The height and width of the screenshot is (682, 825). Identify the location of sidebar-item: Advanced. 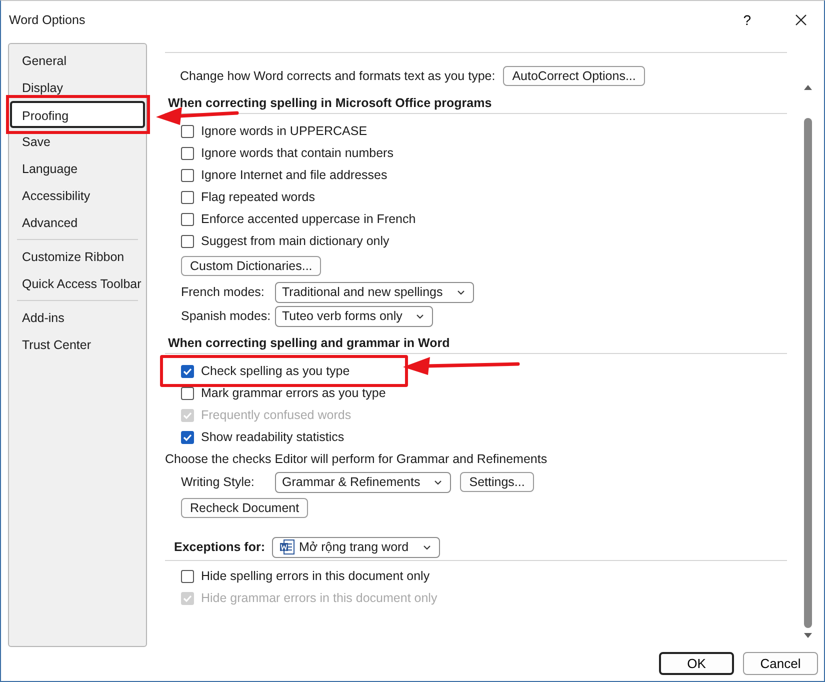
(77, 222).